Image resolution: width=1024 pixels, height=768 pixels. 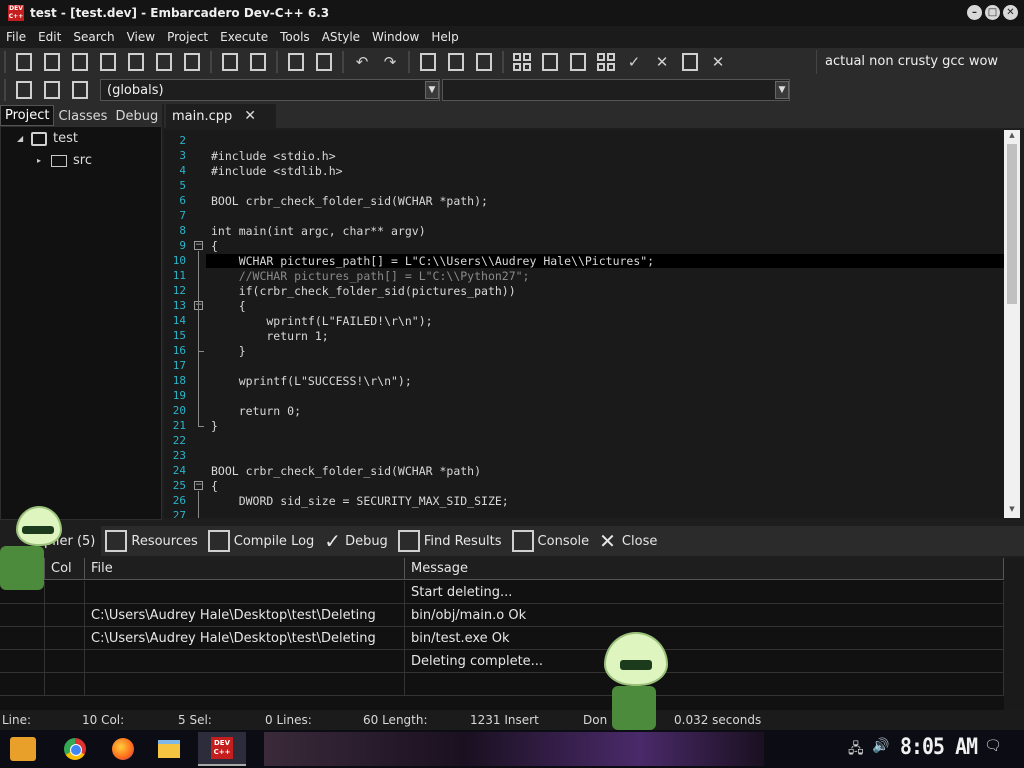 I want to click on tab-classes: Classes, so click(x=82, y=116).